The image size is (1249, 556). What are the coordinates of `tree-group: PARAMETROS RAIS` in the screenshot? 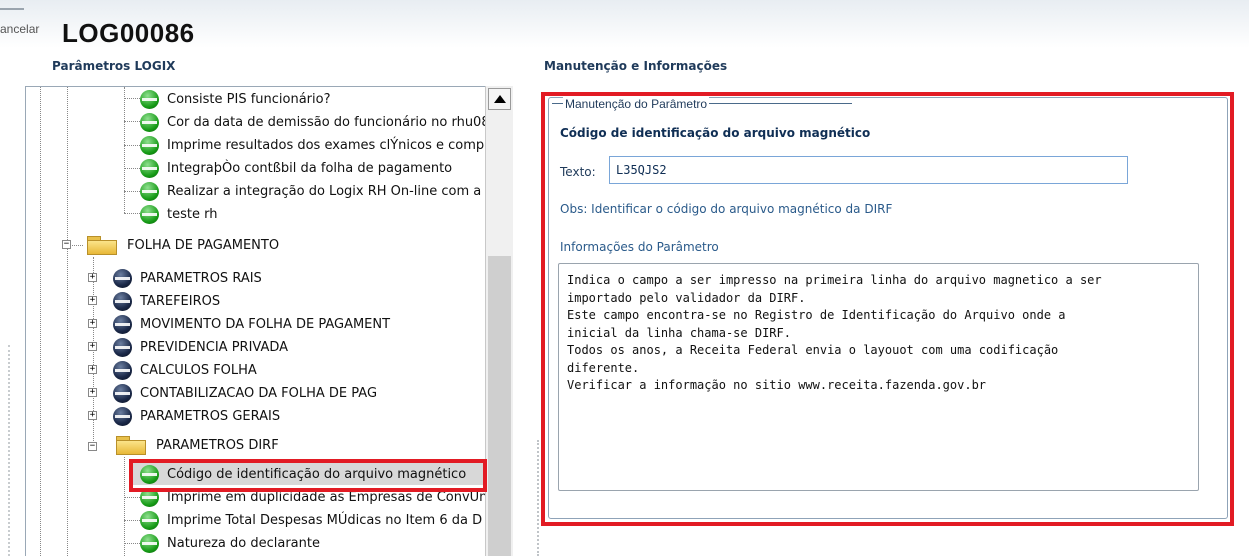 It's located at (187, 278).